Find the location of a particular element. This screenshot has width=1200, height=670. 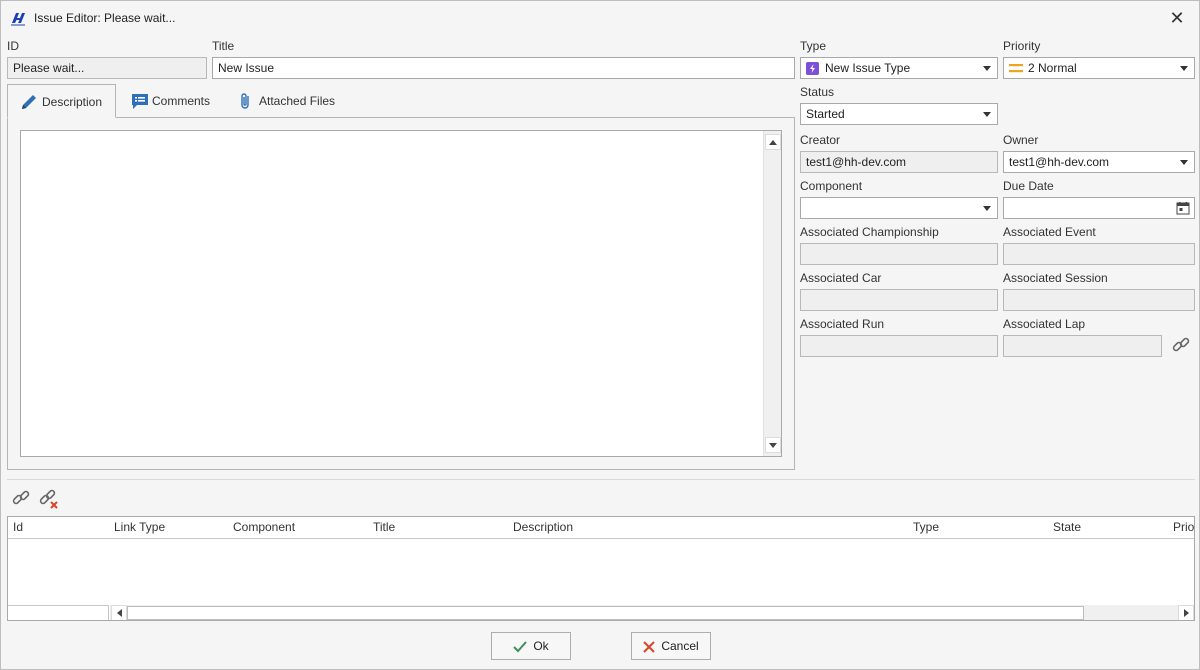

remove-link-icon is located at coordinates (49, 499).